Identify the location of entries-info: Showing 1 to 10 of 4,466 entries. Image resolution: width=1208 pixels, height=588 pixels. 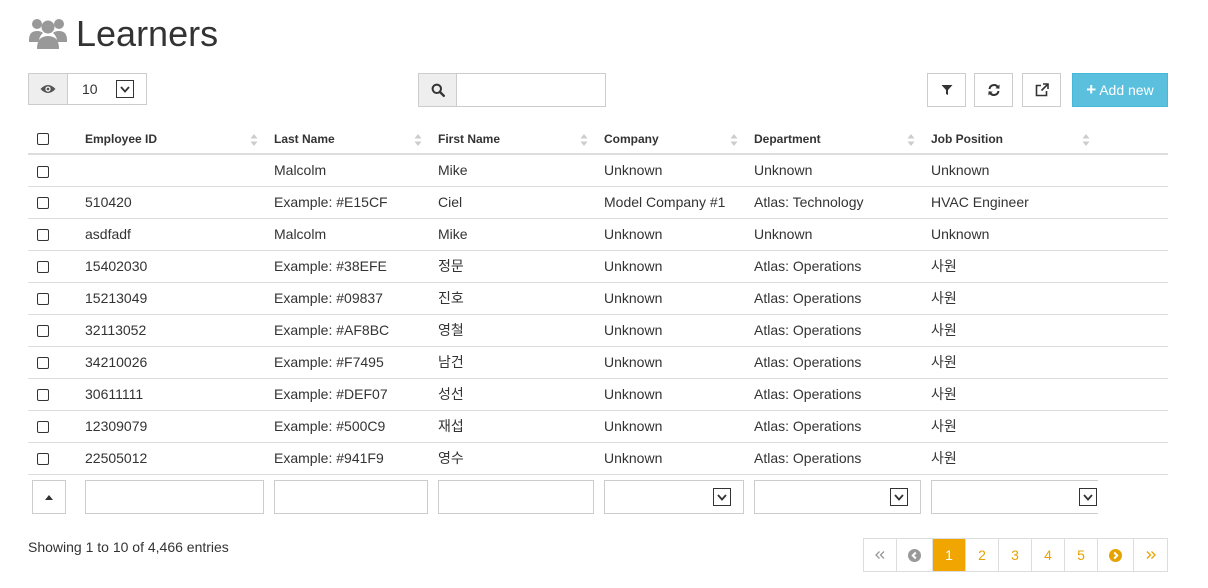
(128, 547).